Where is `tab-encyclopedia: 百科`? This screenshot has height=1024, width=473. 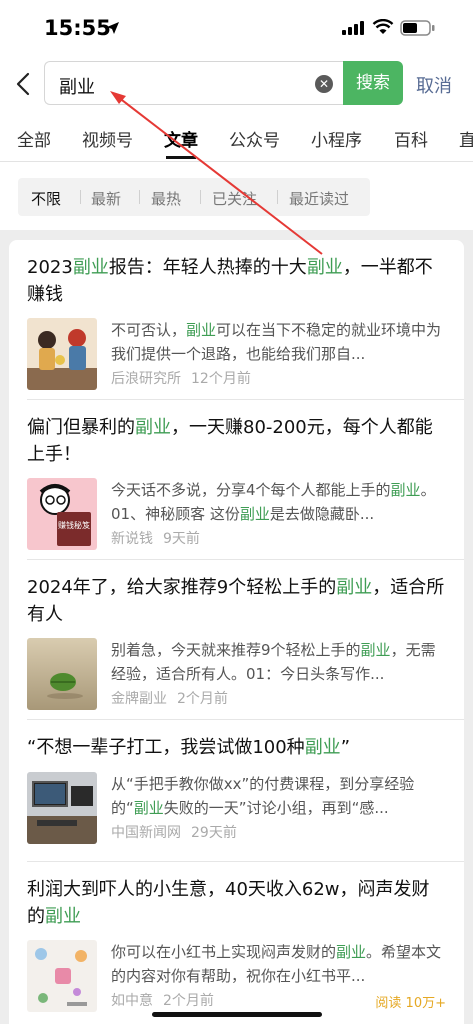 tab-encyclopedia: 百科 is located at coordinates (411, 138).